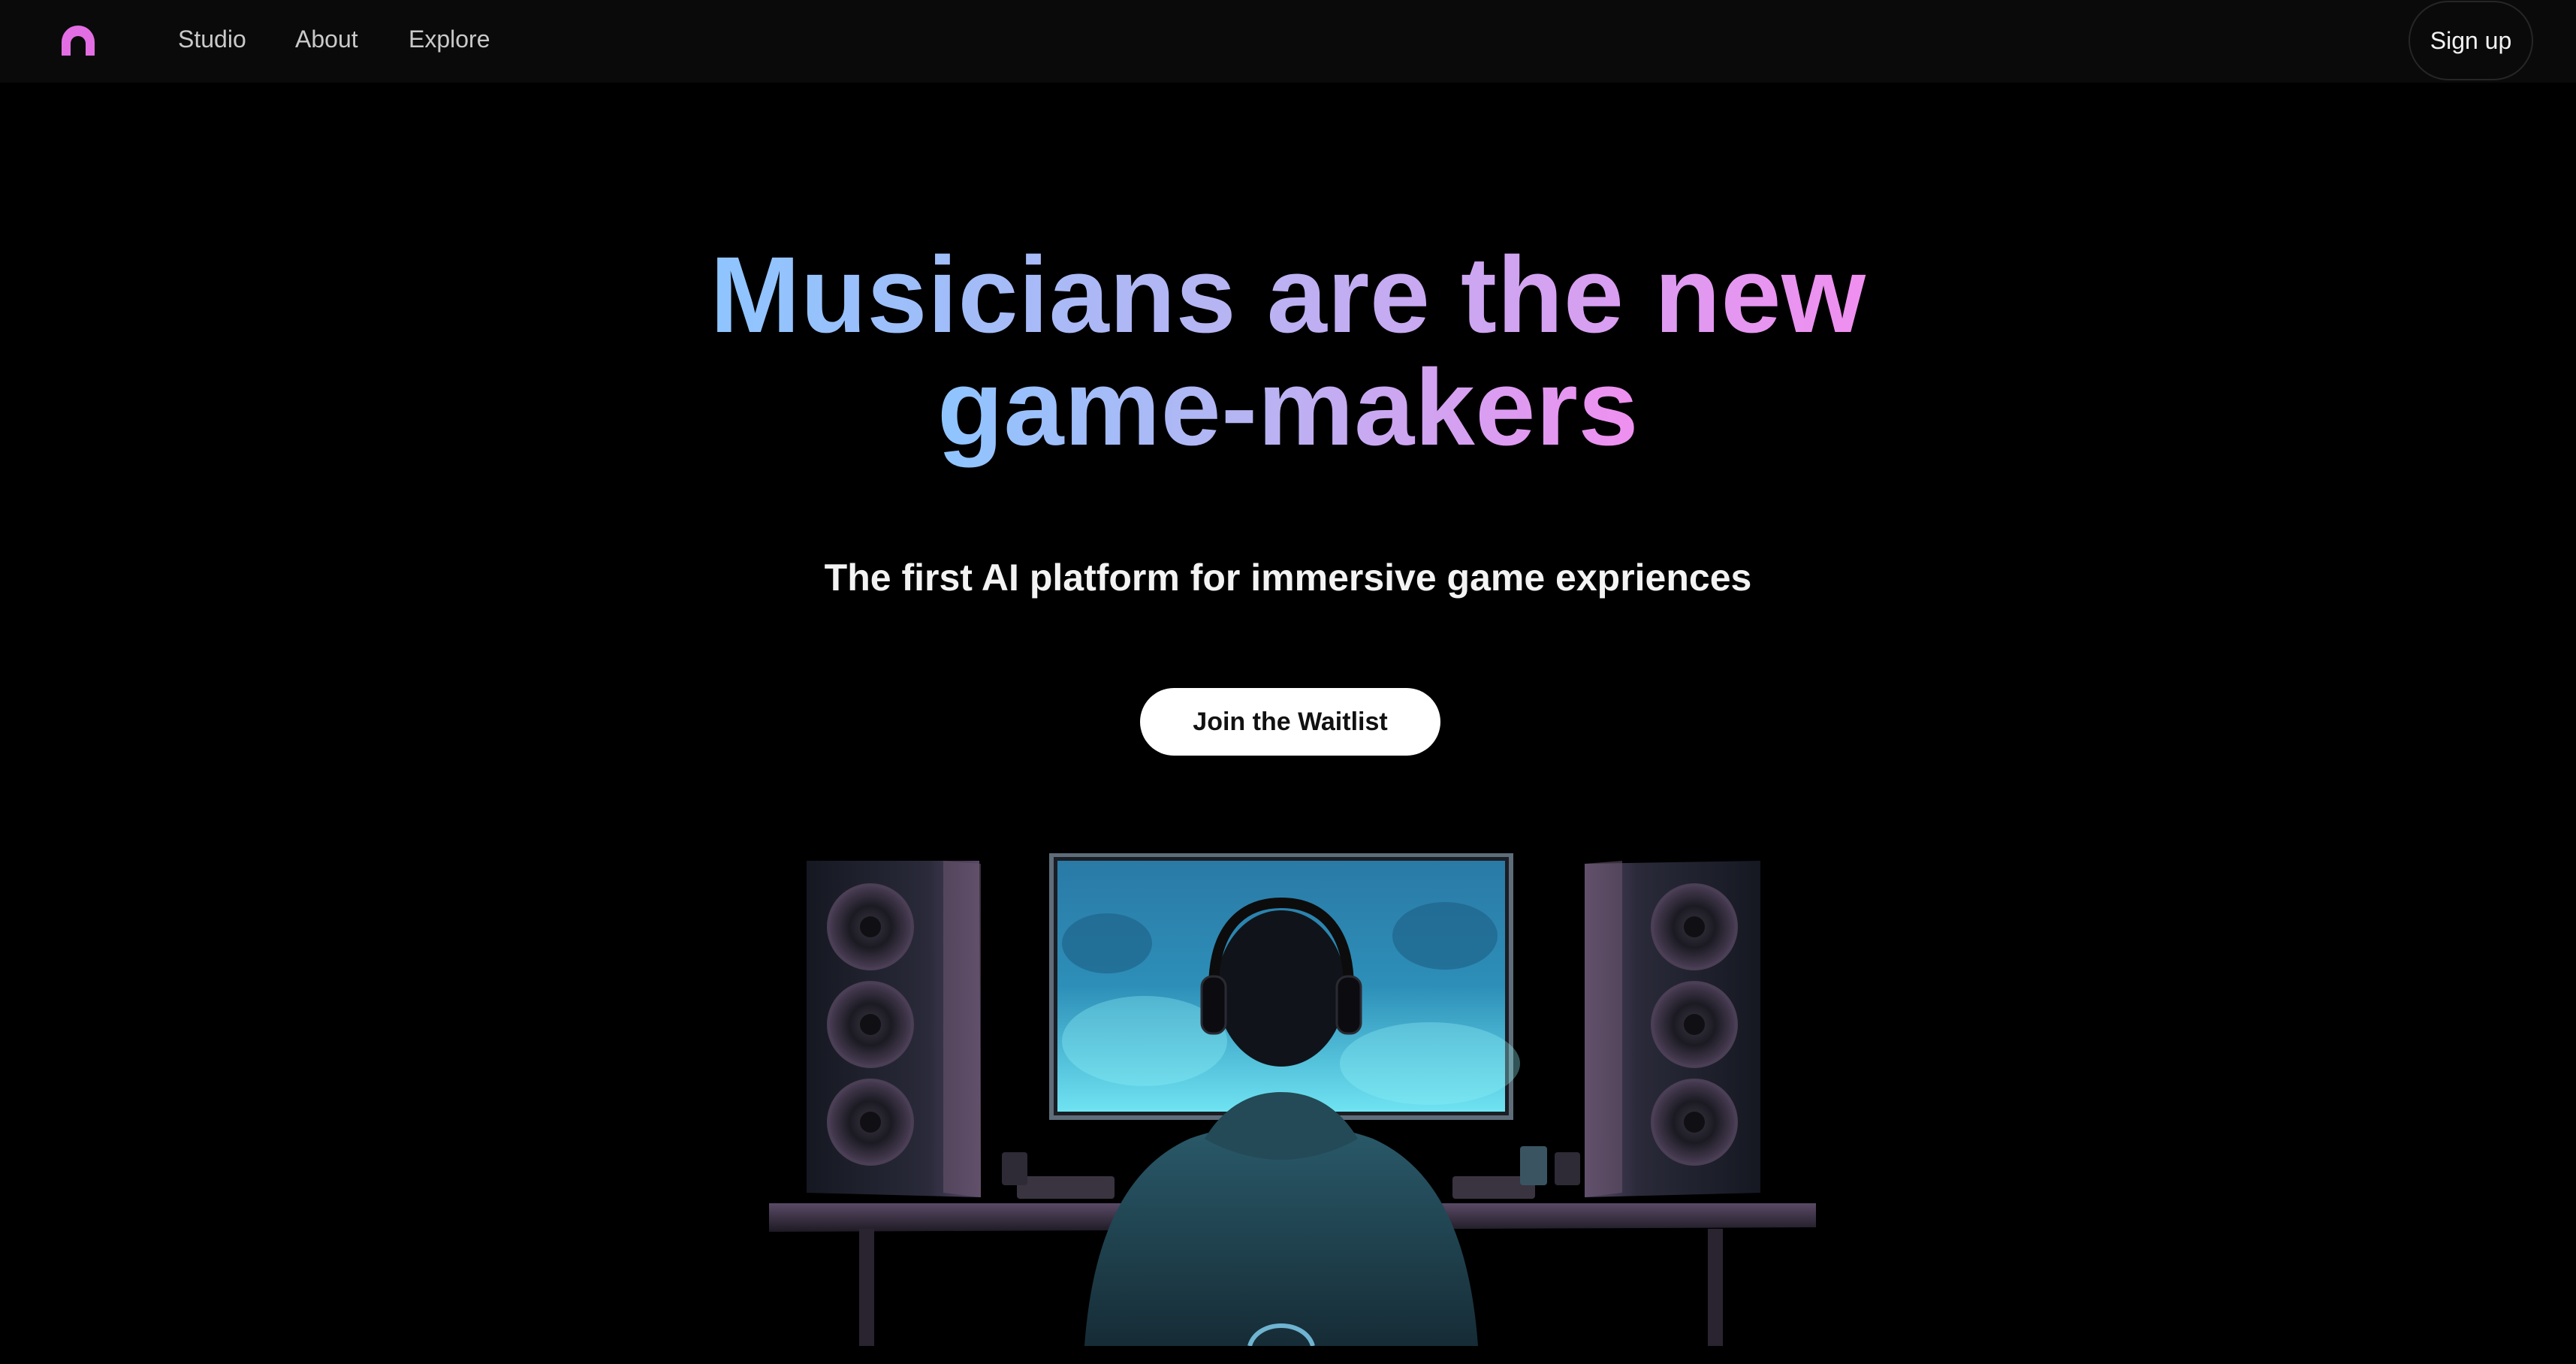  Describe the element at coordinates (2471, 40) in the screenshot. I see `sign-up-button: Sign up` at that location.